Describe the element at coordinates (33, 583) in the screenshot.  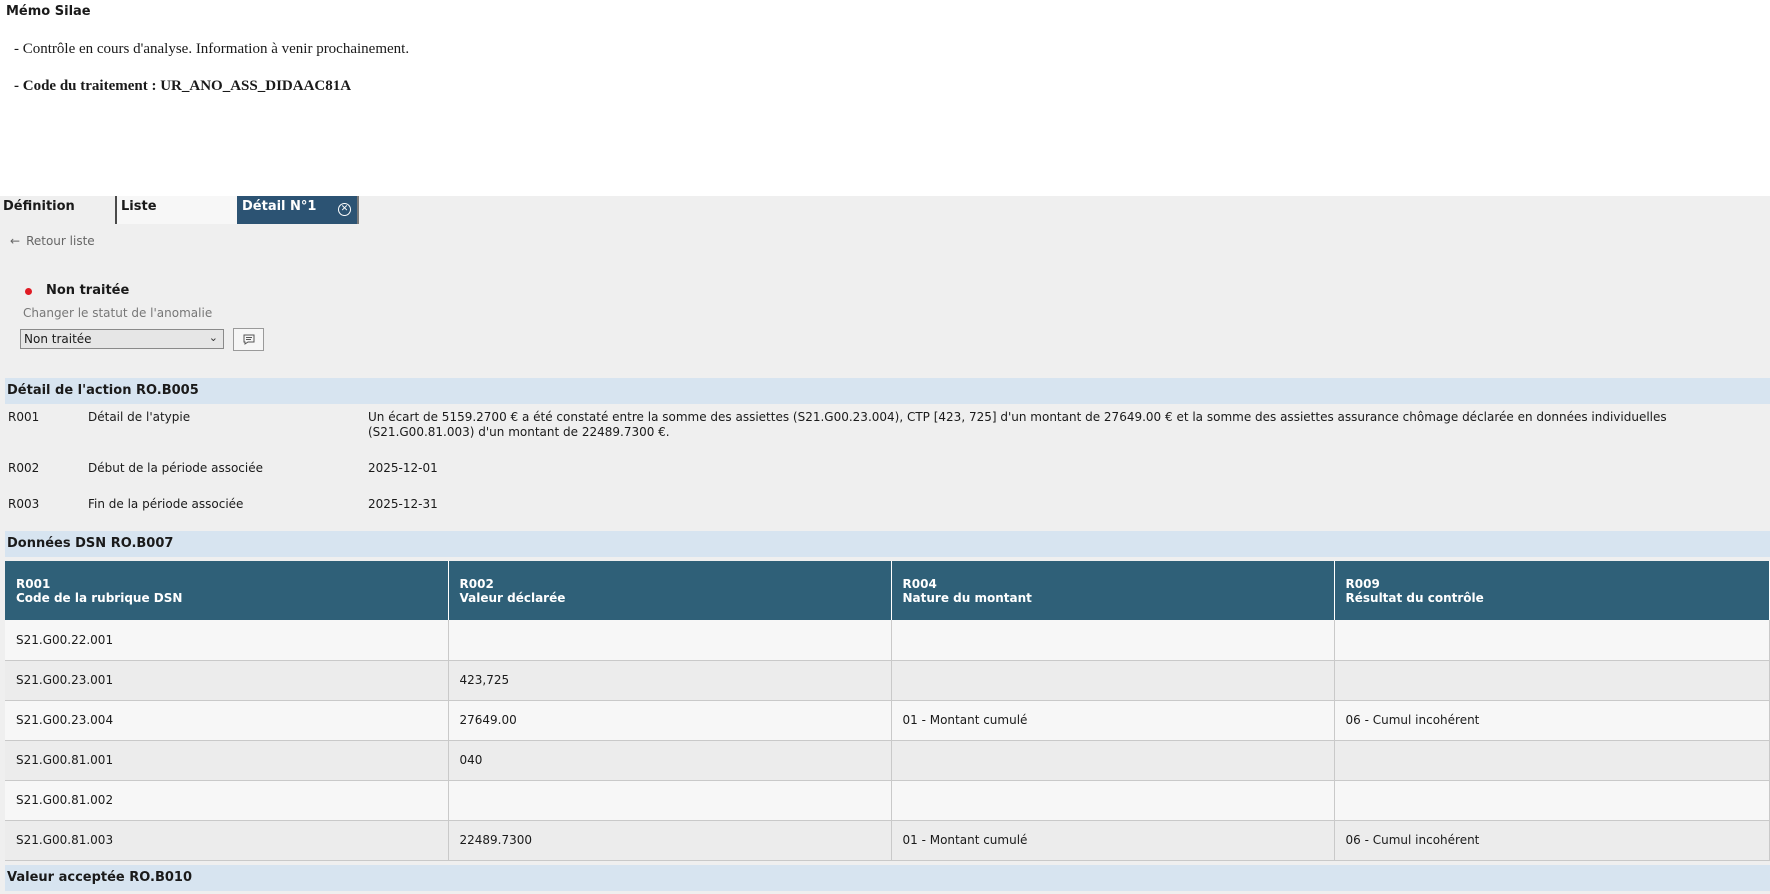
I see `column-header-code: R001` at that location.